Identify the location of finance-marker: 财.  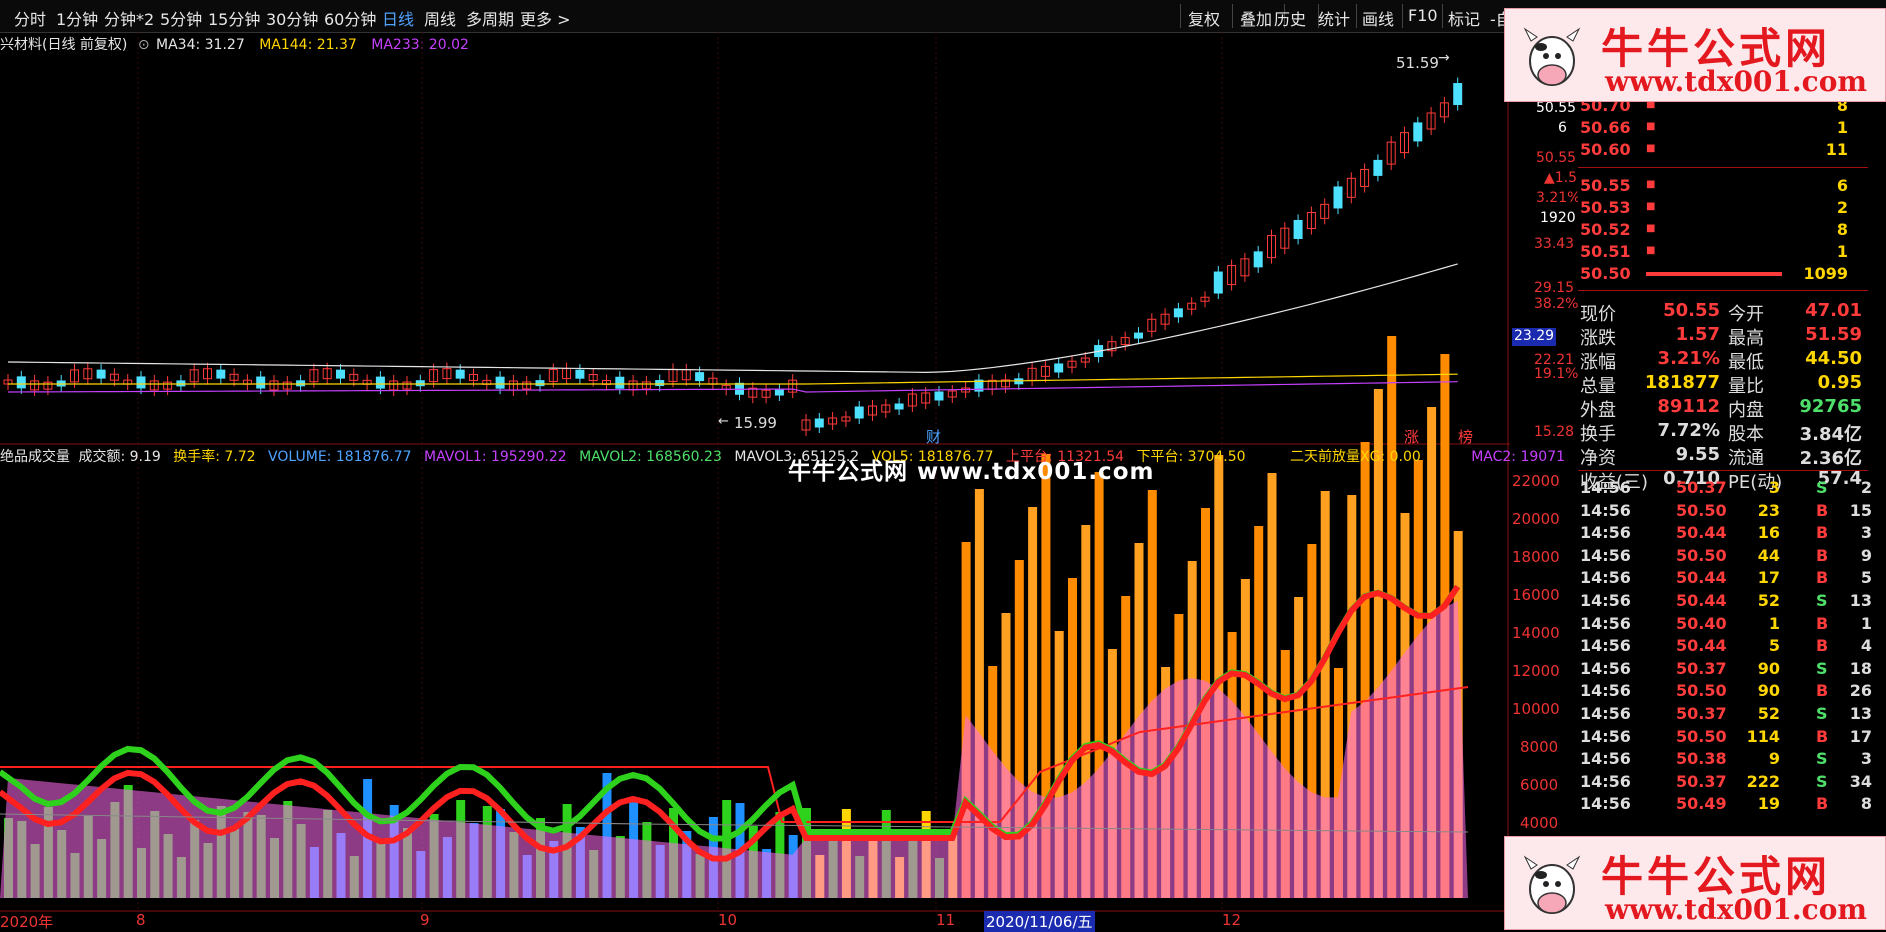
(933, 436).